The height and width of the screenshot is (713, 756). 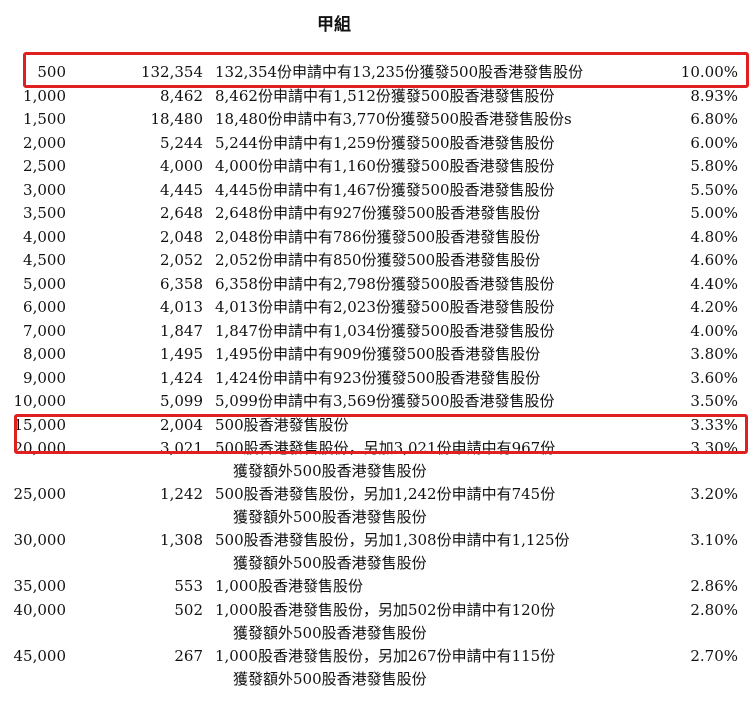 What do you see at coordinates (714, 236) in the screenshot?
I see `allocation-percentage-cell: 4.80%` at bounding box center [714, 236].